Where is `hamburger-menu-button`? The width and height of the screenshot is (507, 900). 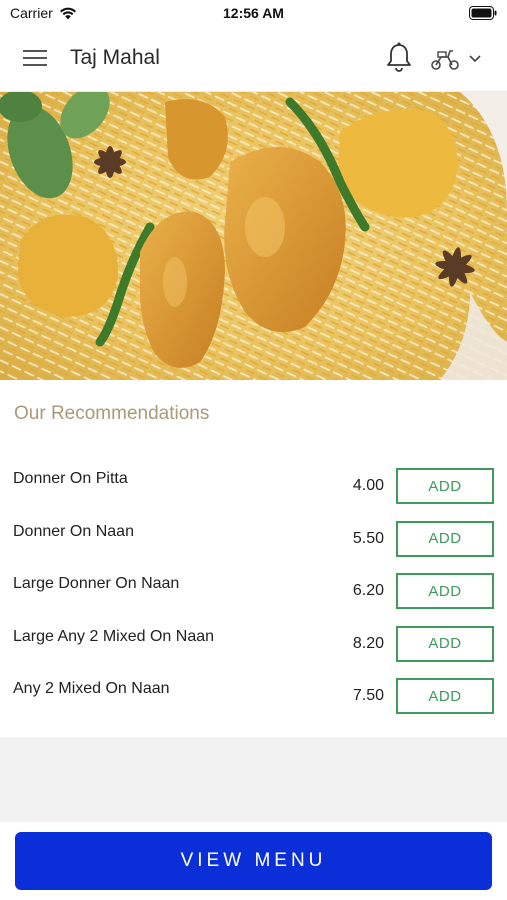 hamburger-menu-button is located at coordinates (35, 58).